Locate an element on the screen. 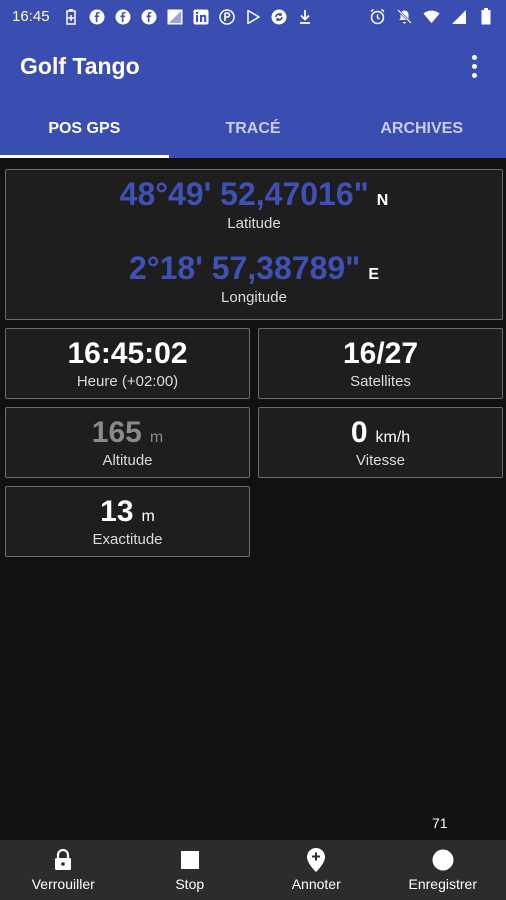 This screenshot has height=900, width=506. bottom-nav: Verrouiller Stop Annoter Enregistrer is located at coordinates (253, 870).